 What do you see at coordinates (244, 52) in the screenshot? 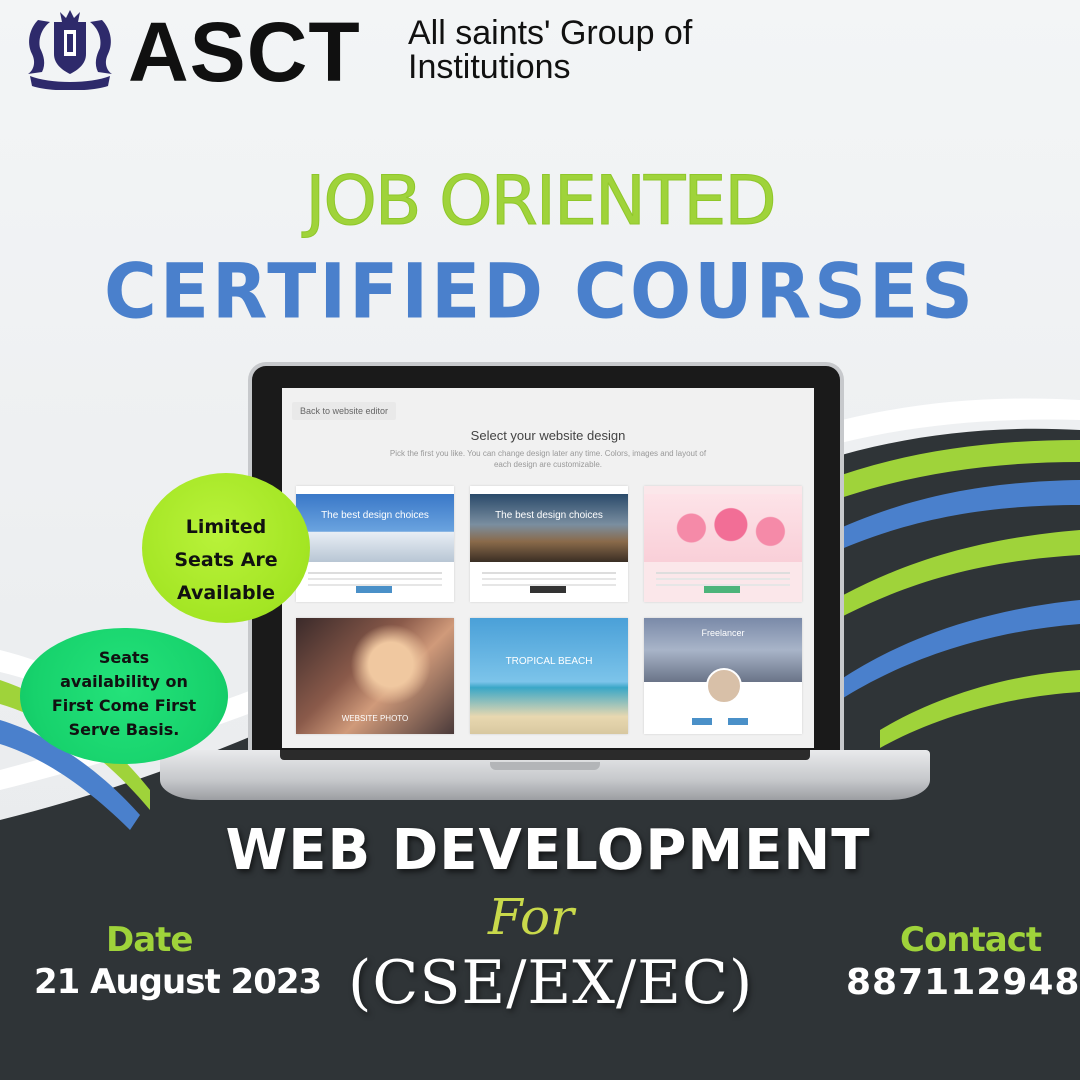
I see `brand-name: ASCT` at bounding box center [244, 52].